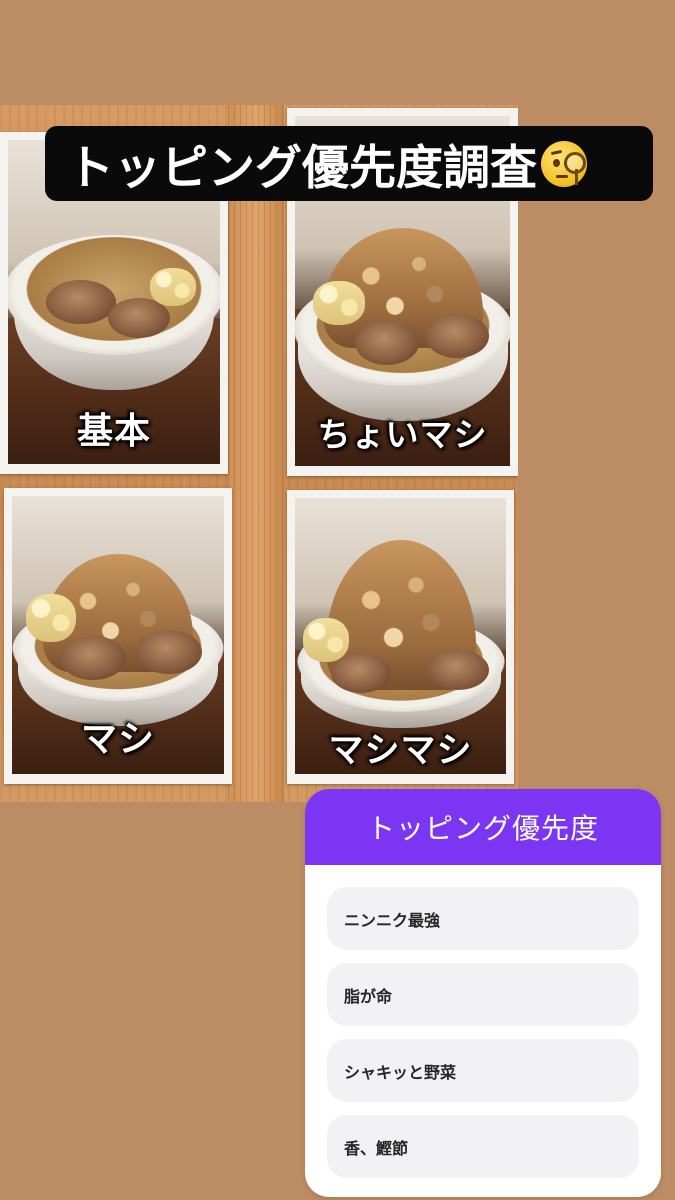  Describe the element at coordinates (400, 751) in the screenshot. I see `card-label: マシマシ` at that location.